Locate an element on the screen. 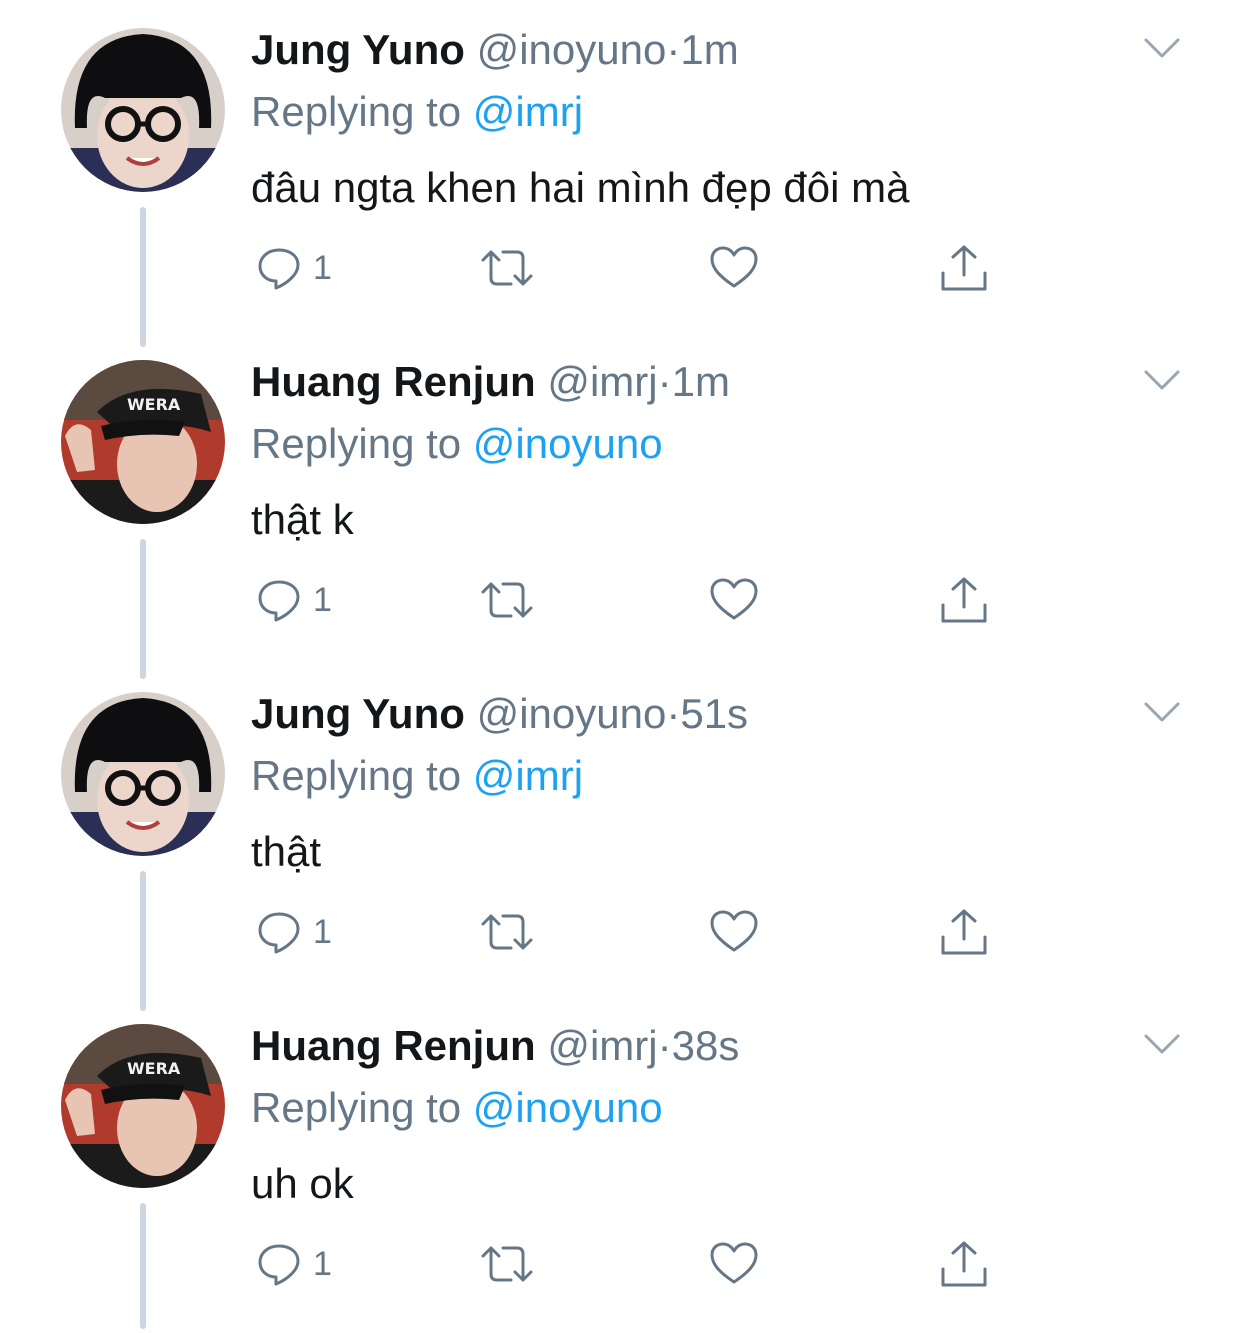  timestamp: 51s is located at coordinates (714, 713).